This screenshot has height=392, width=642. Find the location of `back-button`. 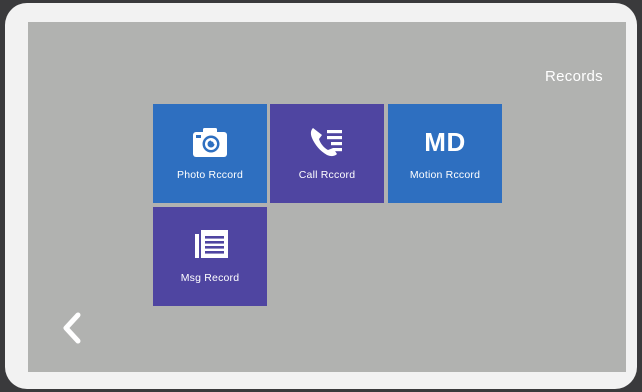

back-button is located at coordinates (72, 328).